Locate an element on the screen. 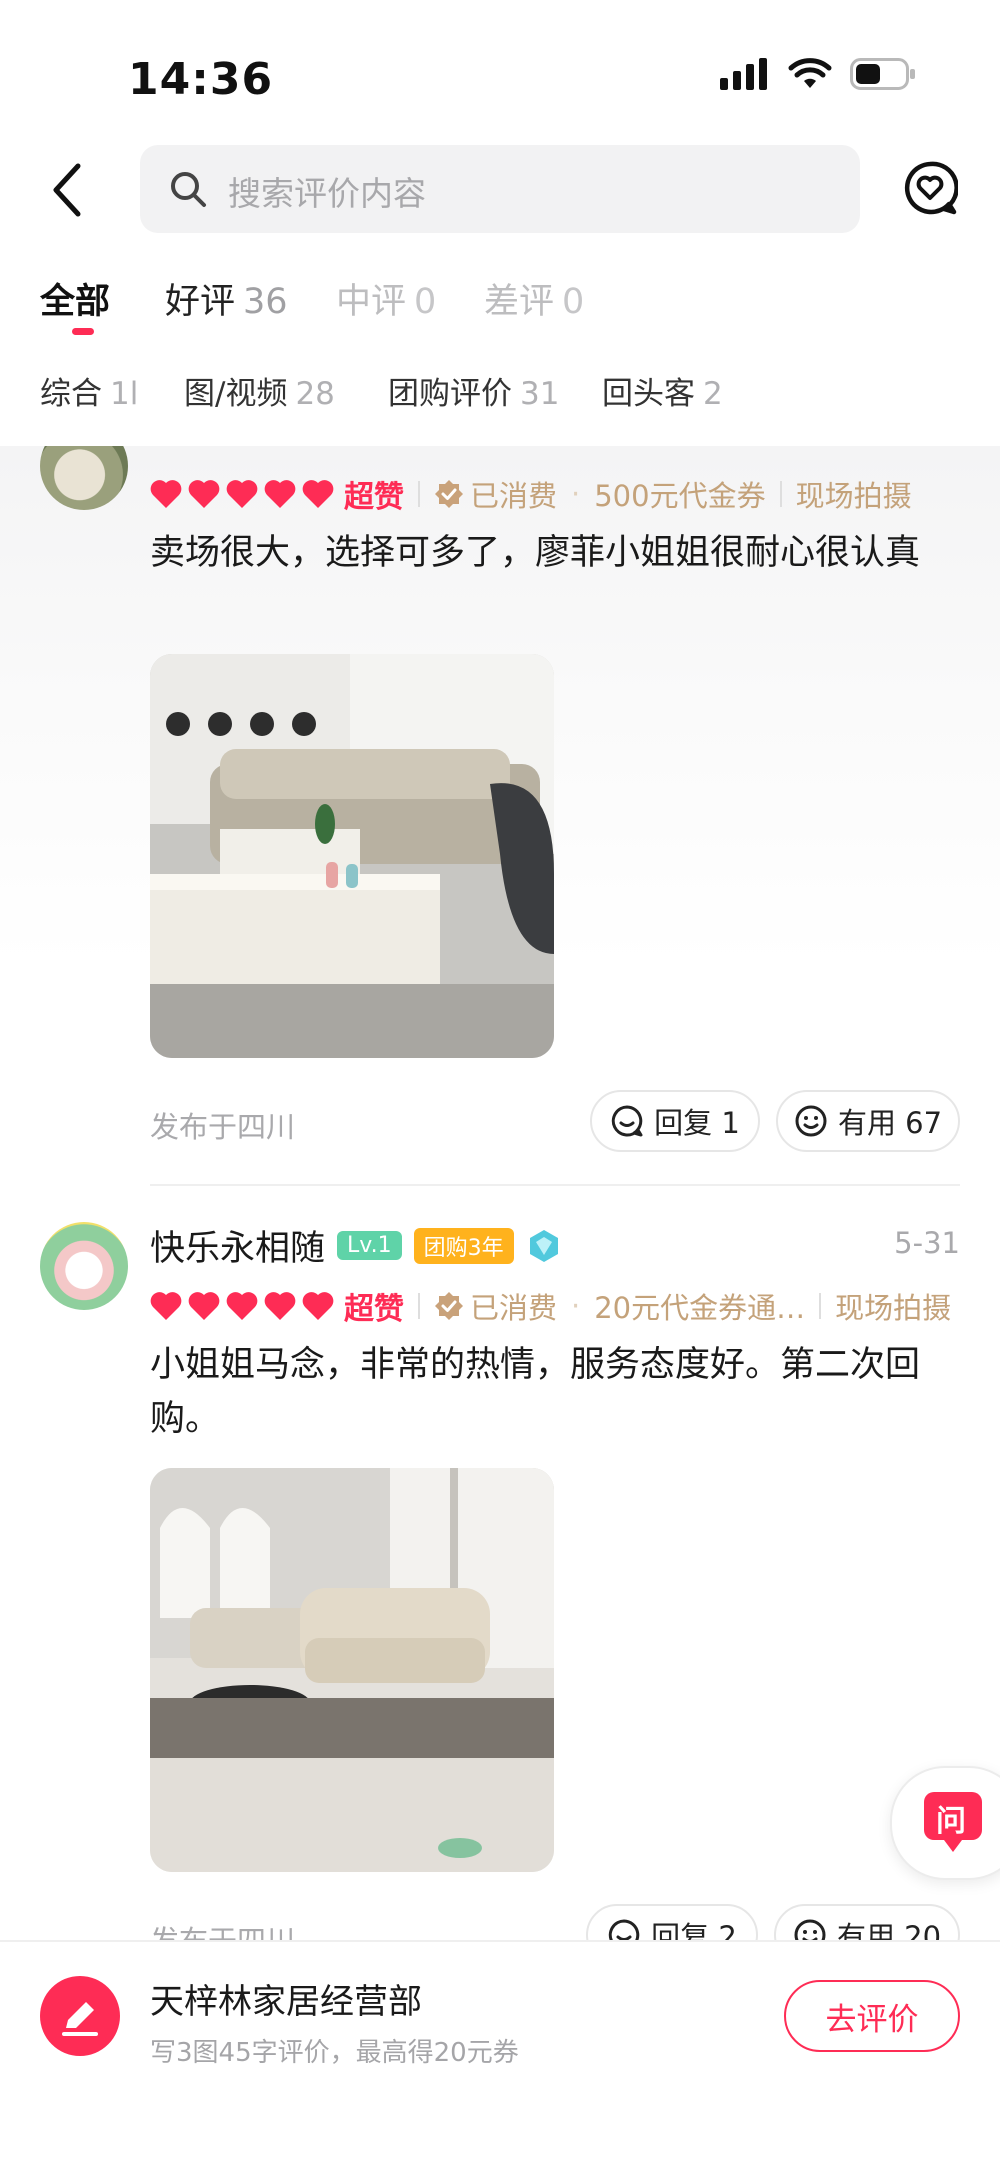 Image resolution: width=1000 pixels, height=2176 pixels. user-info: 快乐永相随 Lv.1 团购3年 is located at coordinates (356, 1245).